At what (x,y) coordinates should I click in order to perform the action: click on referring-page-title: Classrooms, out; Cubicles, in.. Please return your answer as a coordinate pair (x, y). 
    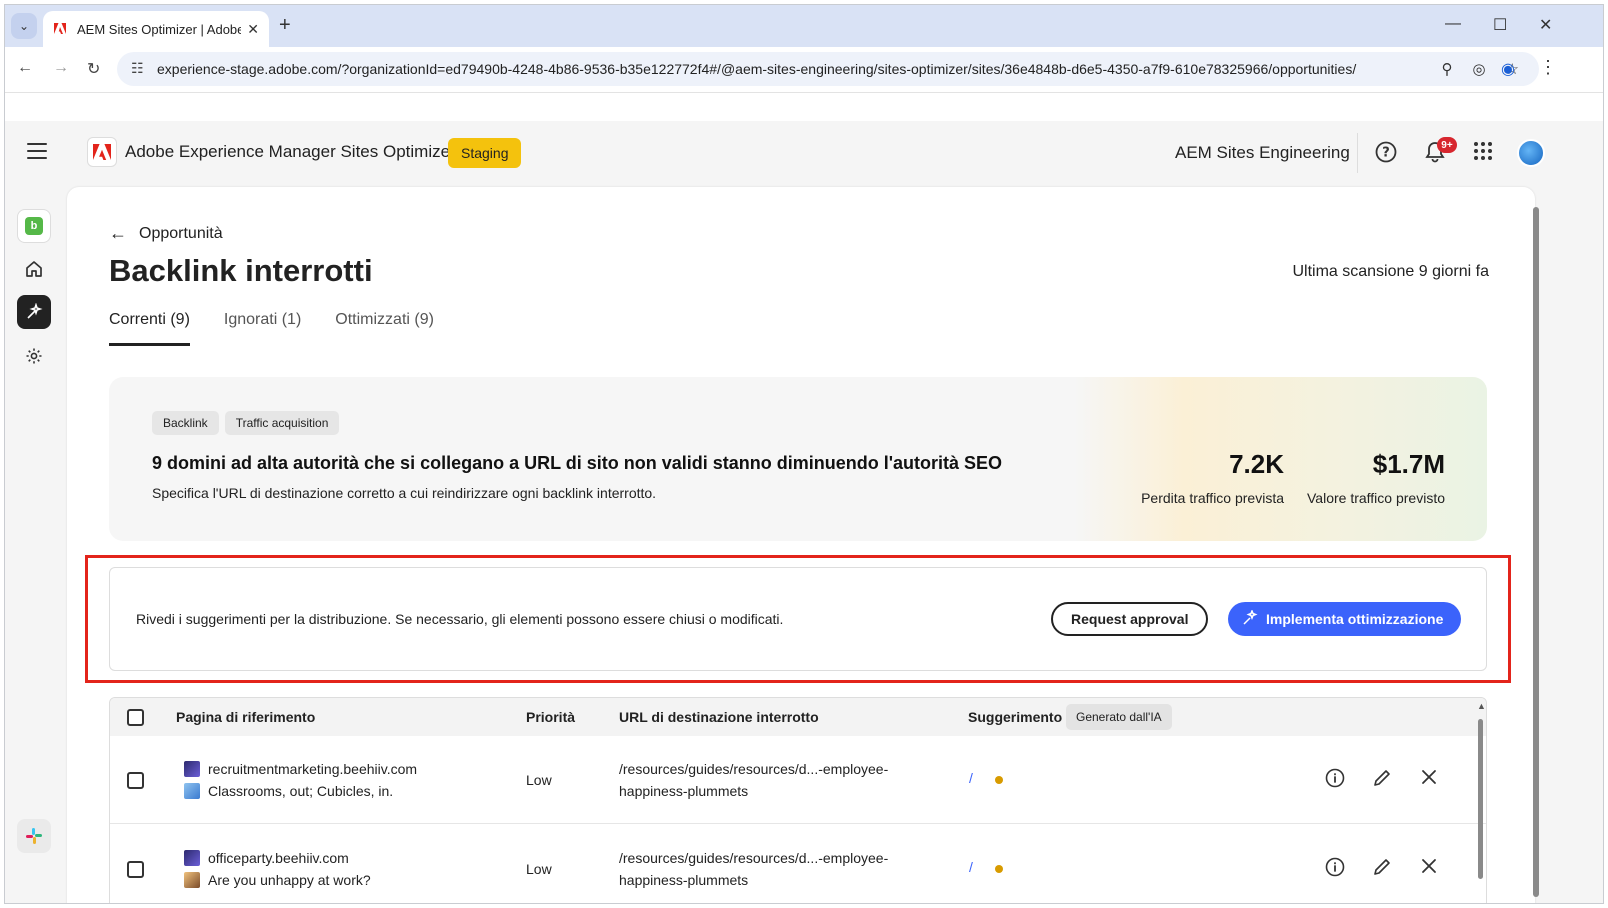
    Looking at the image, I should click on (301, 791).